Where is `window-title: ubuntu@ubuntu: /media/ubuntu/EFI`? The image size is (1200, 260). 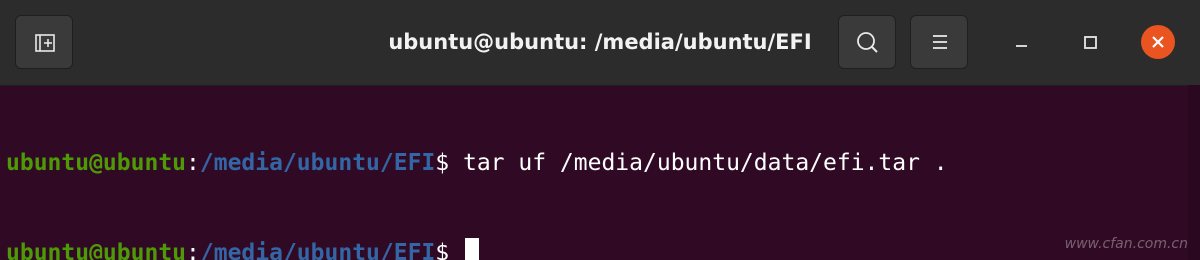
window-title: ubuntu@ubuntu: /media/ubuntu/EFI is located at coordinates (600, 42).